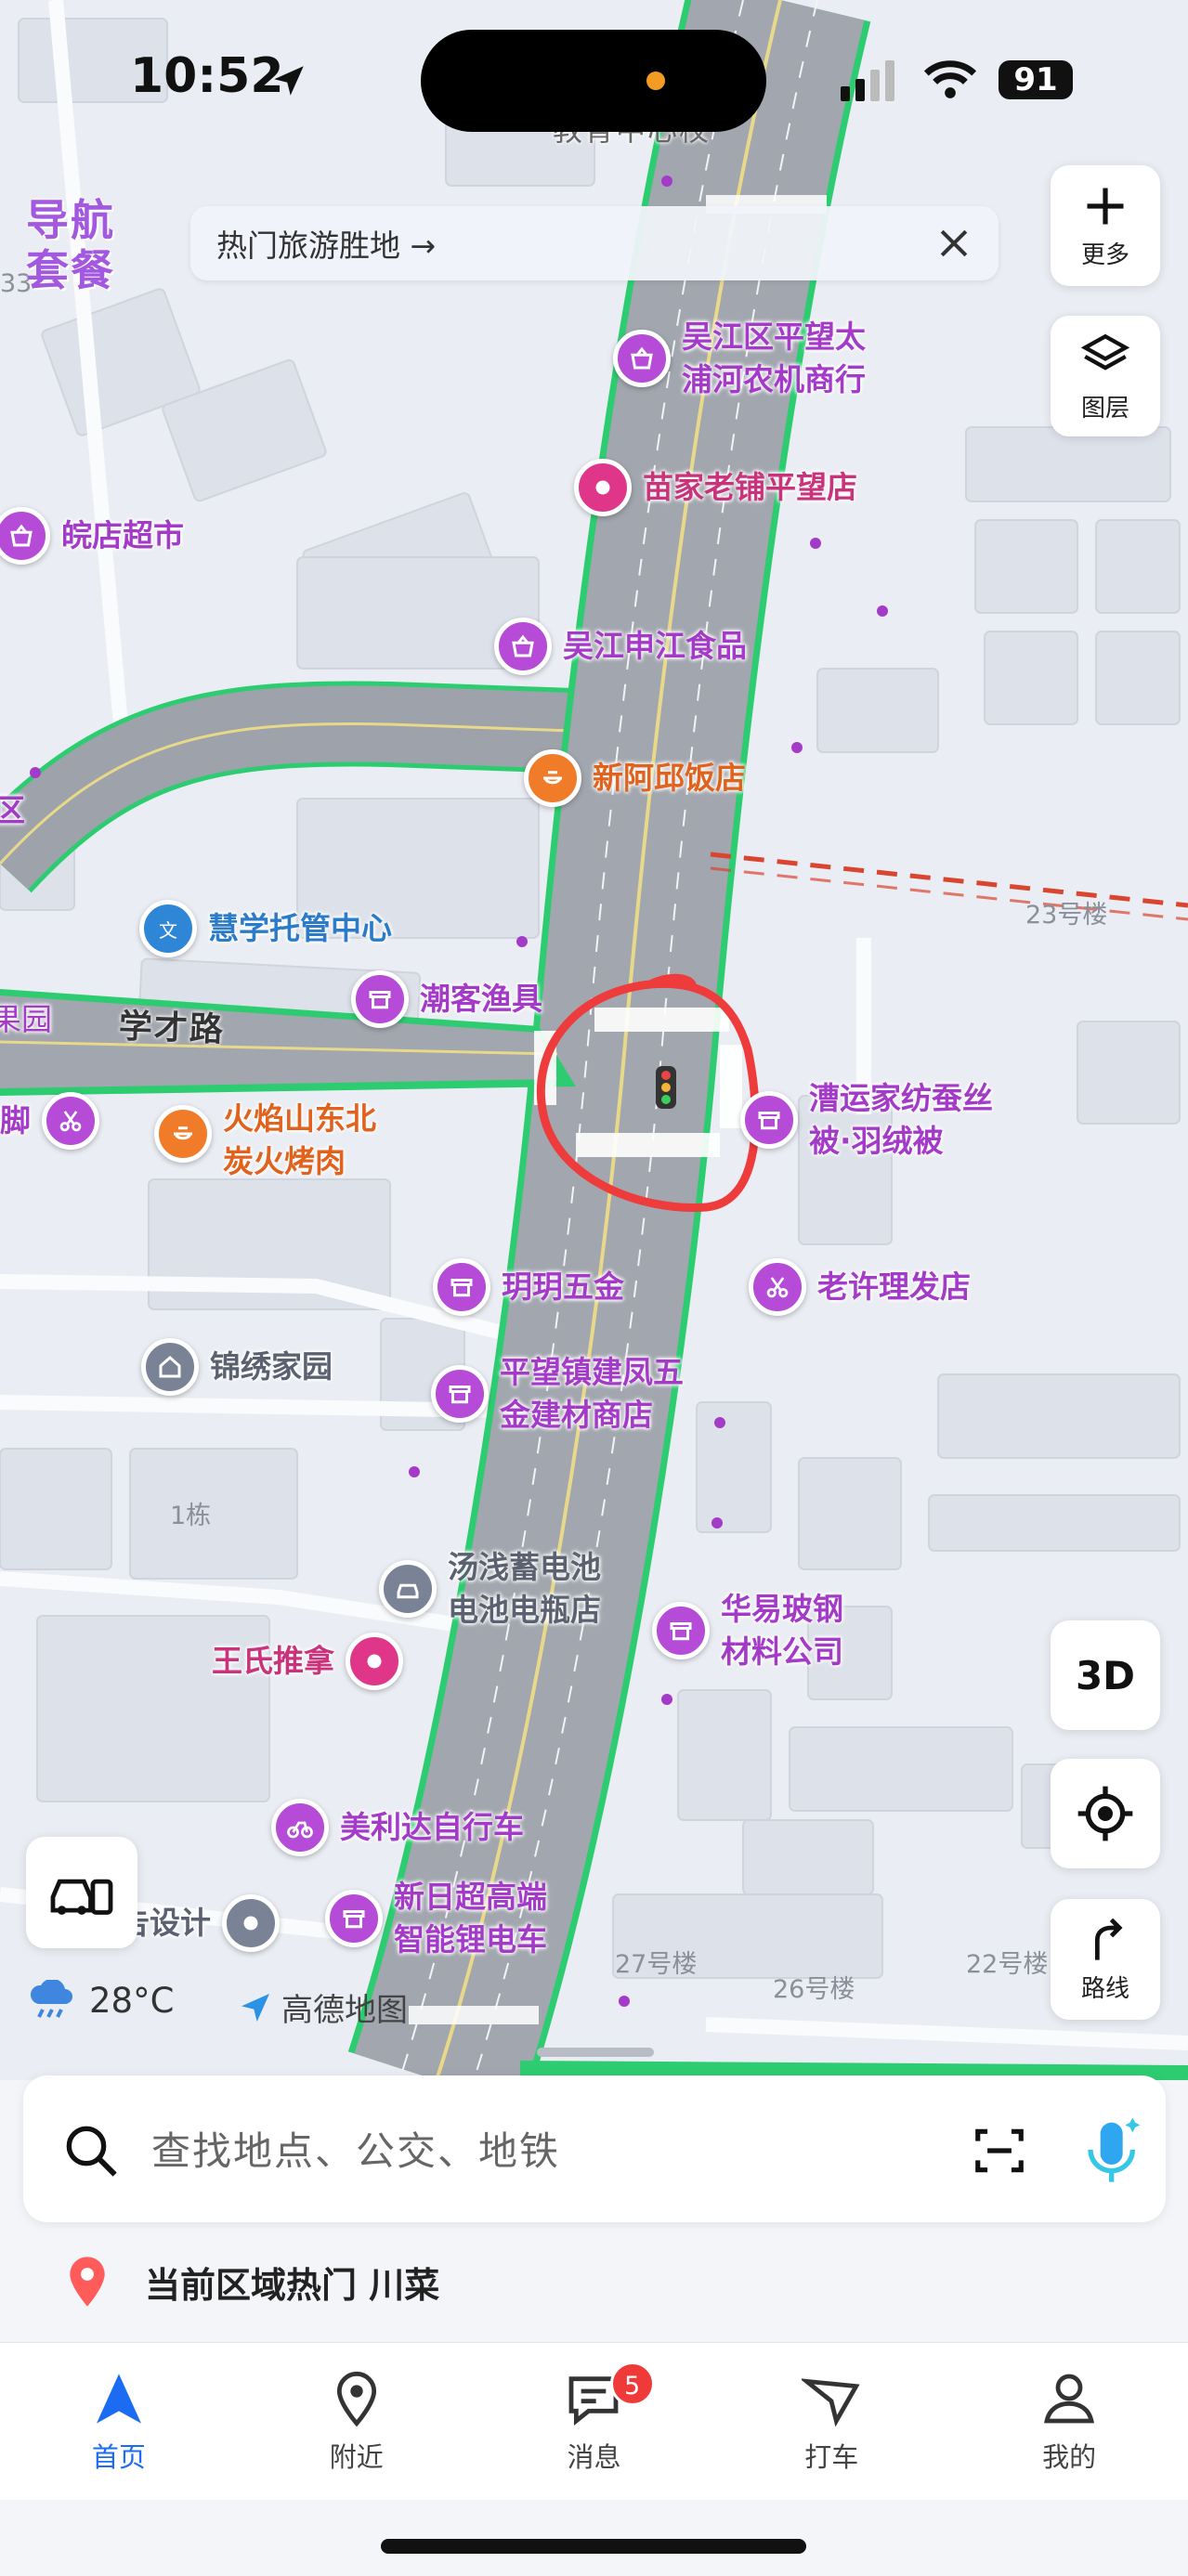 The image size is (1188, 2576). Describe the element at coordinates (490, 1589) in the screenshot. I see `poi-tangqian: 汤浅蓄电池 电池电瓶店` at that location.